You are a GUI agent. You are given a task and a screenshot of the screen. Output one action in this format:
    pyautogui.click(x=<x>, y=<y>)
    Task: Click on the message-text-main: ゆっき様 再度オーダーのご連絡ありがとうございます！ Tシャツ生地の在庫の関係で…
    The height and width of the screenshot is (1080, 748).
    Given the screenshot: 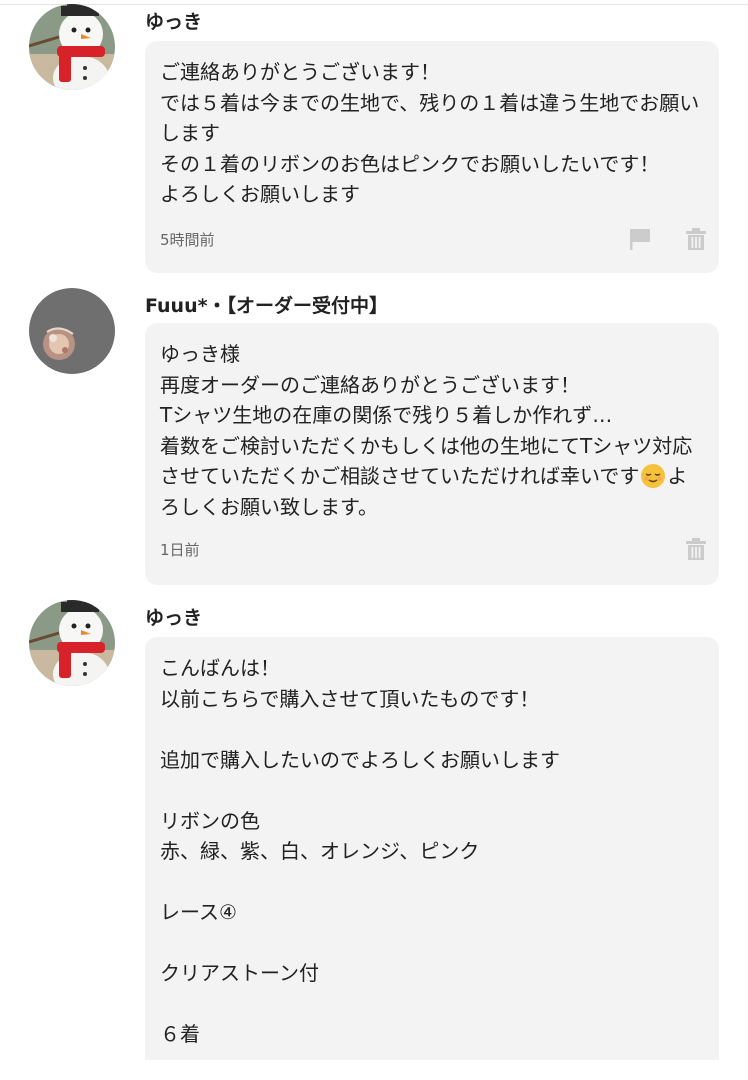 What is the action you would take?
    pyautogui.click(x=426, y=415)
    